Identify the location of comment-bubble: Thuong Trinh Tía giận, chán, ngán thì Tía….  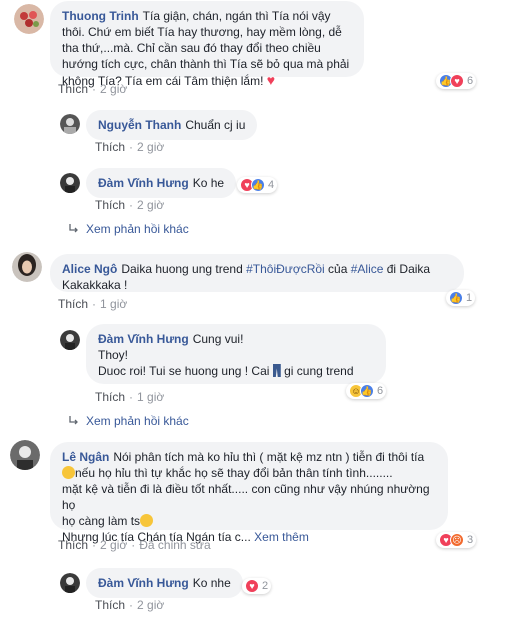
(207, 44).